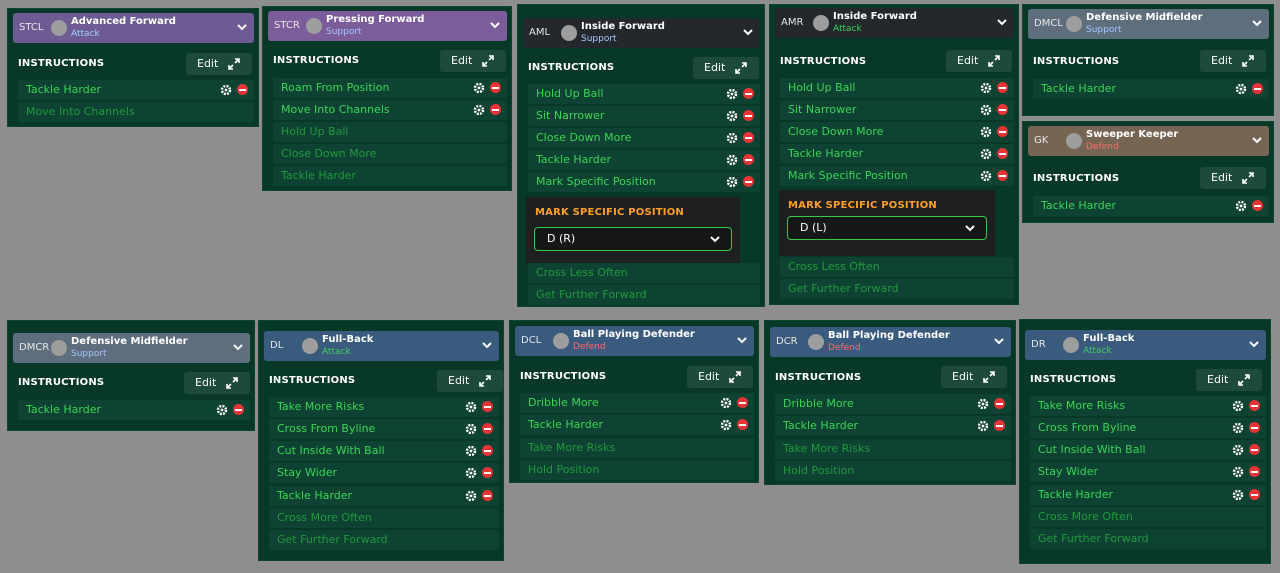  I want to click on role-selector: DL Full-Back Attack, so click(381, 346).